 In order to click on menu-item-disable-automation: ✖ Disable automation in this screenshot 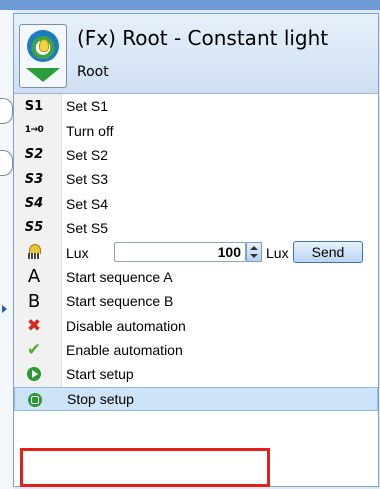, I will do `click(196, 325)`.